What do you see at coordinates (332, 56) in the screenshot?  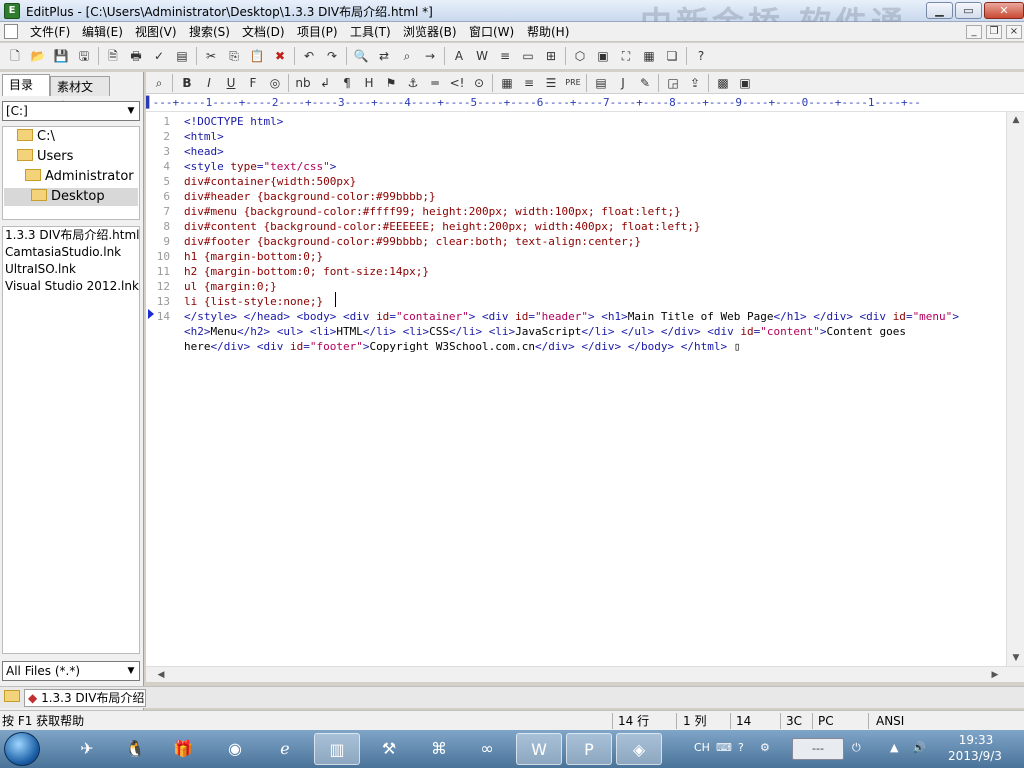 I see `redo-icon: ↷` at bounding box center [332, 56].